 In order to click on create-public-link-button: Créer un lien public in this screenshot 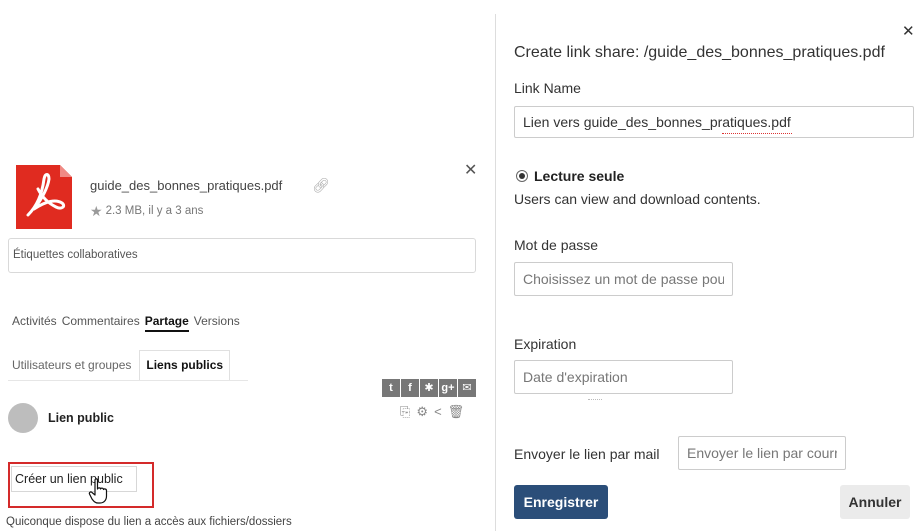, I will do `click(74, 479)`.